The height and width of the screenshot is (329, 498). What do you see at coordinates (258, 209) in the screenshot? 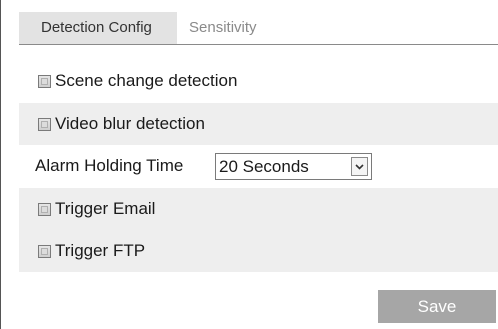
I see `trigger-email-row: Trigger Email` at bounding box center [258, 209].